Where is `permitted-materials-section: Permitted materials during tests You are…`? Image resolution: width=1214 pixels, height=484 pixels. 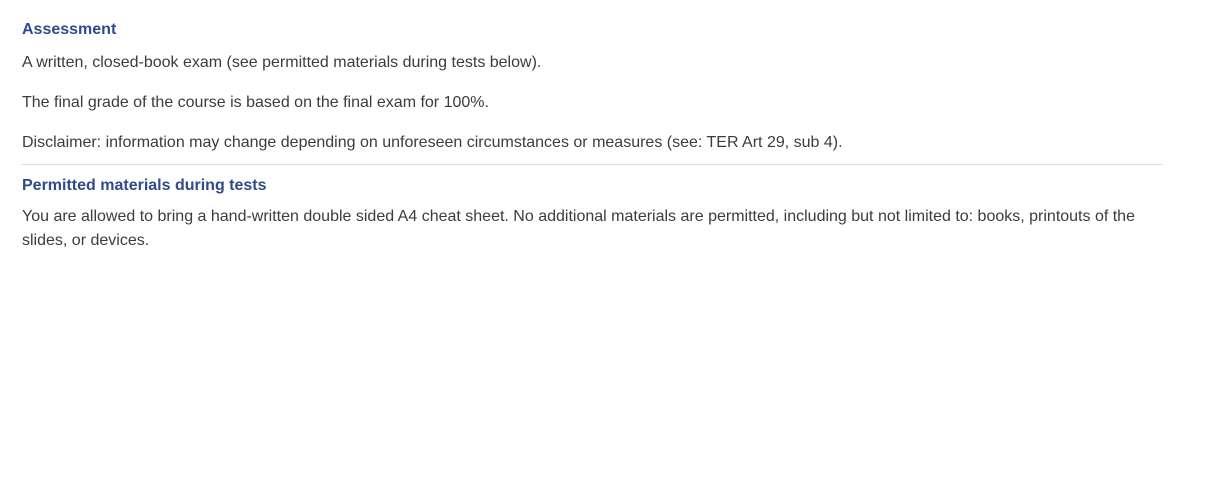 permitted-materials-section: Permitted materials during tests You are… is located at coordinates (592, 214).